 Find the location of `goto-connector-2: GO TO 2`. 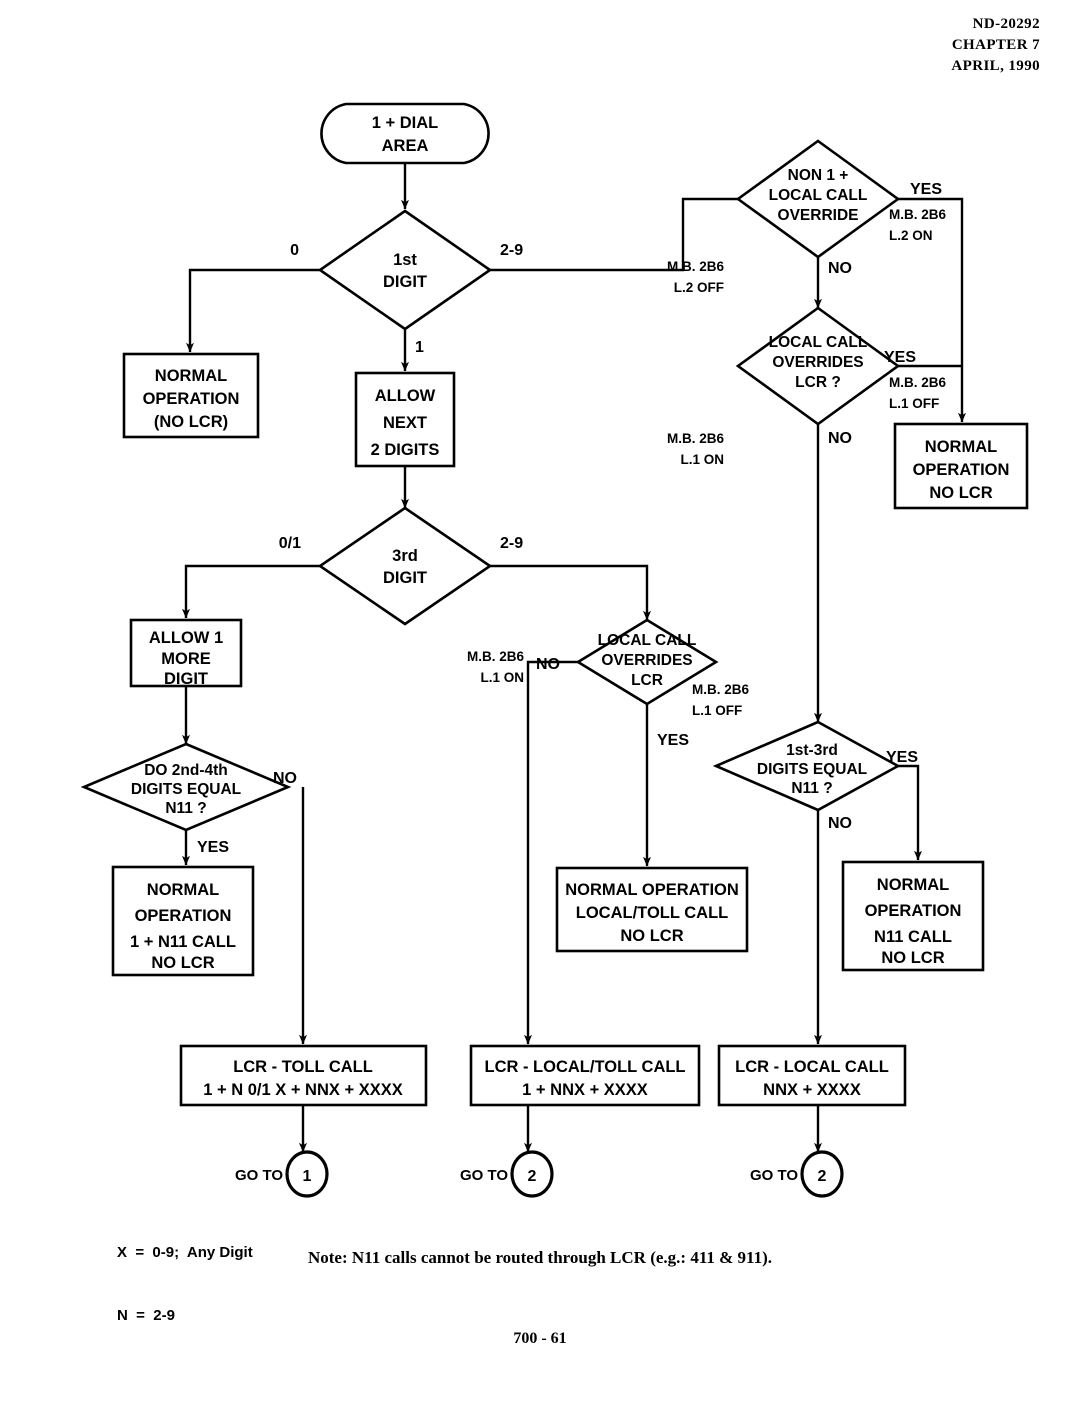

goto-connector-2: GO TO 2 is located at coordinates (507, 1174).